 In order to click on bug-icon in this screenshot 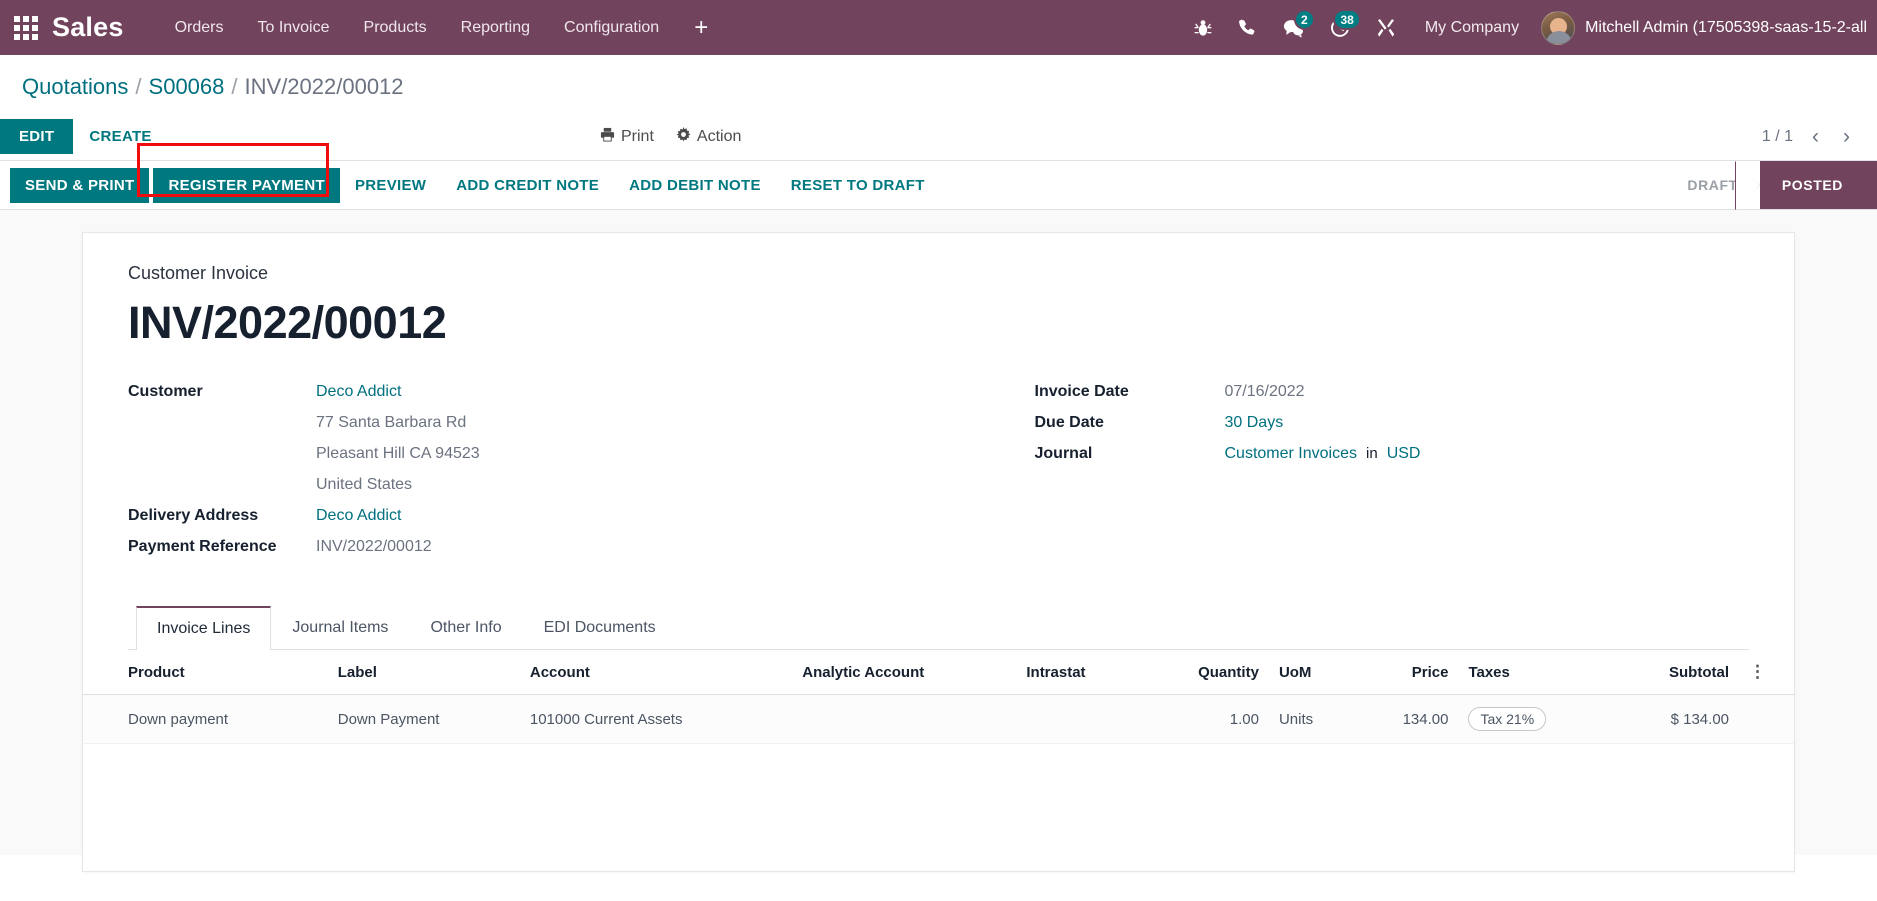, I will do `click(1203, 27)`.